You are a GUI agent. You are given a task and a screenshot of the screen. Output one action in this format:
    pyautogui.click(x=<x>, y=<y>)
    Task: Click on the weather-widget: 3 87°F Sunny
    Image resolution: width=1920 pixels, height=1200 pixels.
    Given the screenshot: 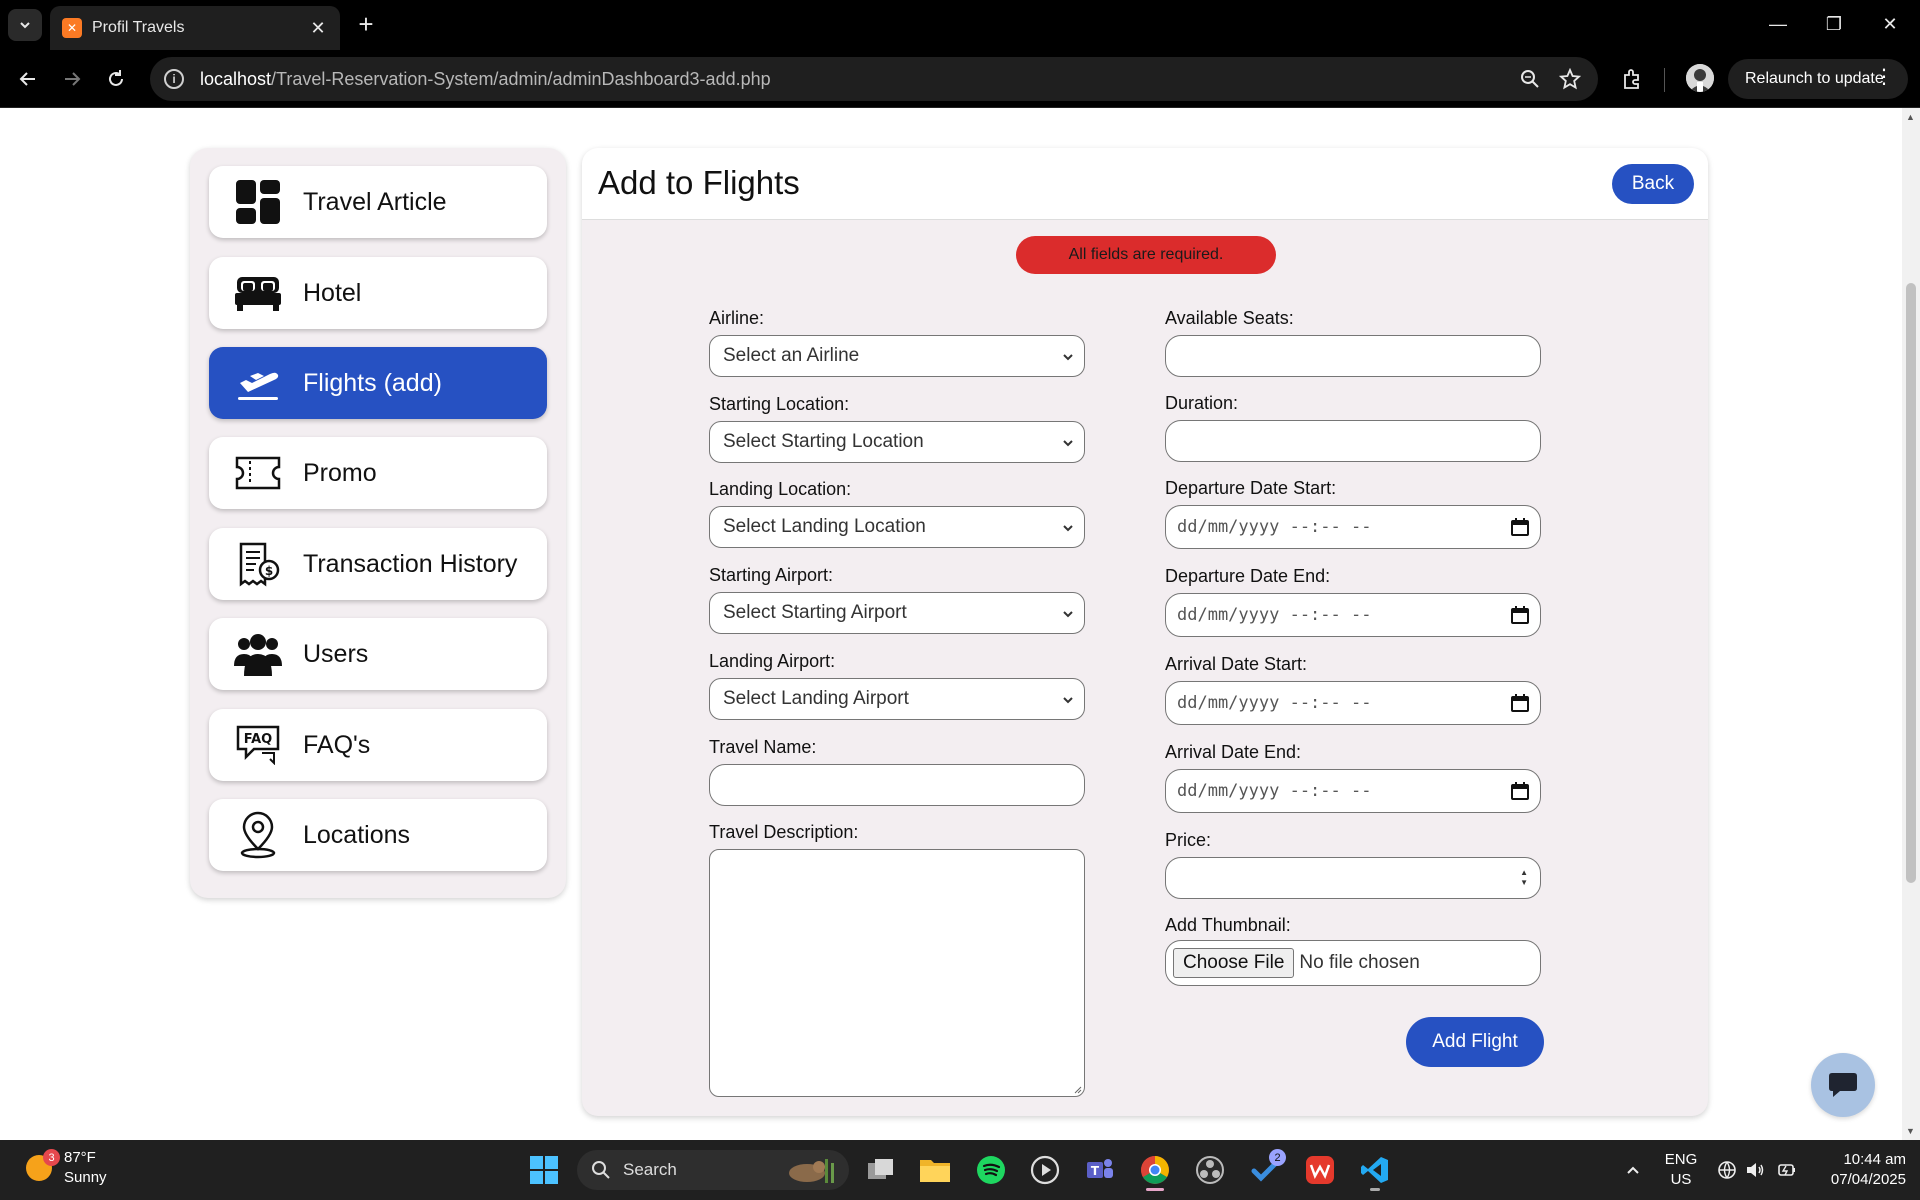 What is the action you would take?
    pyautogui.click(x=66, y=1168)
    